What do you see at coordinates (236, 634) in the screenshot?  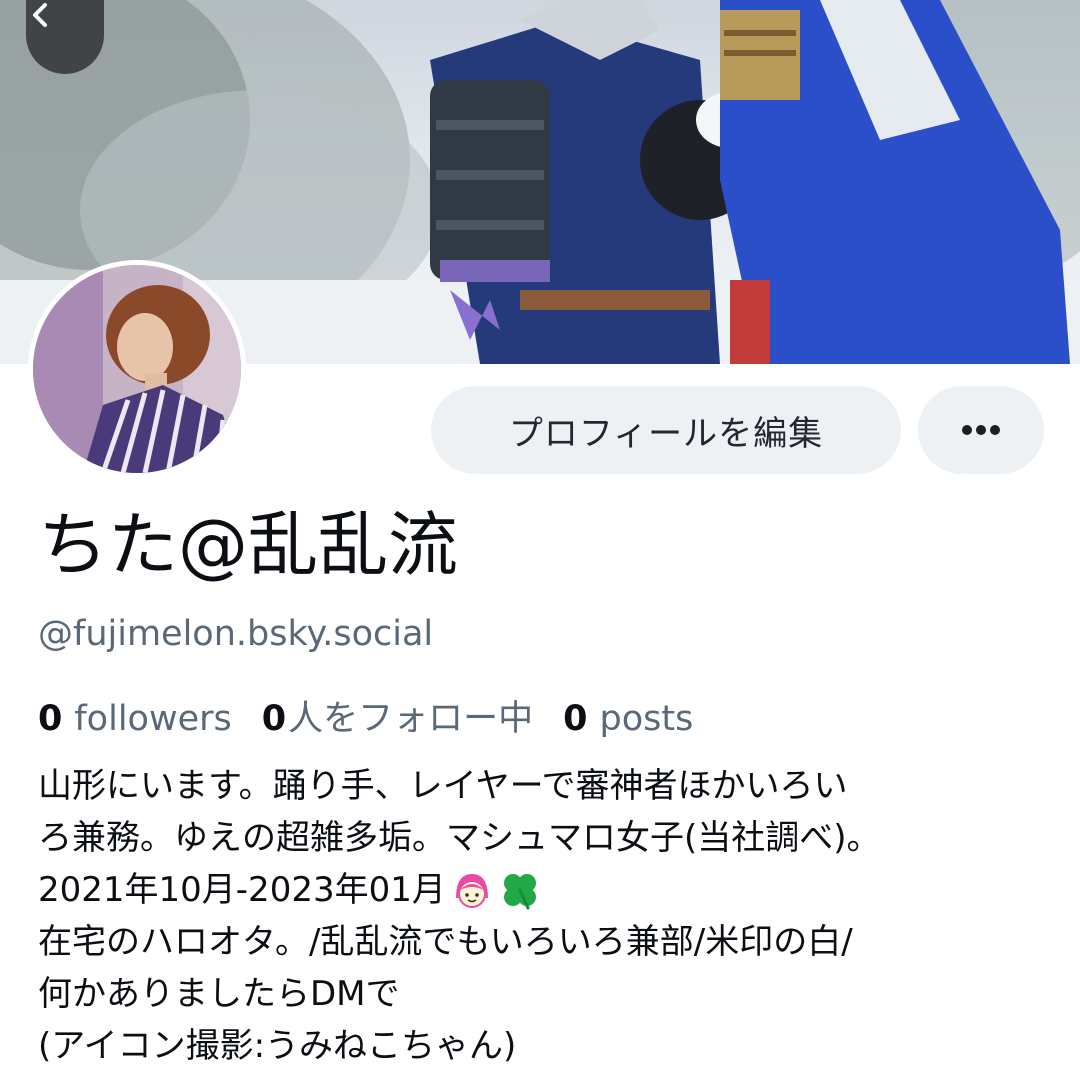 I see `profile-handle: @fujimelon.bsky.social` at bounding box center [236, 634].